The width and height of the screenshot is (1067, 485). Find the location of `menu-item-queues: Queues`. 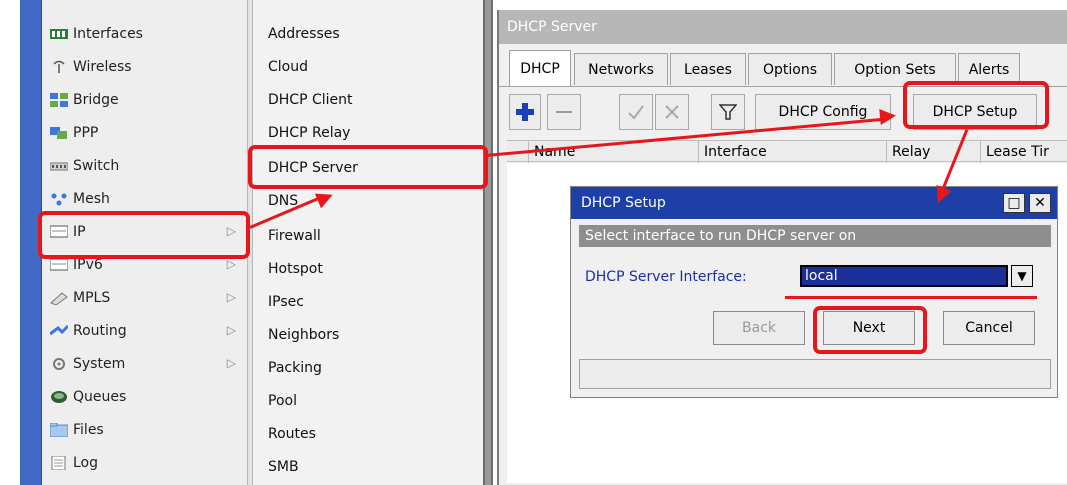

menu-item-queues: Queues is located at coordinates (145, 397).